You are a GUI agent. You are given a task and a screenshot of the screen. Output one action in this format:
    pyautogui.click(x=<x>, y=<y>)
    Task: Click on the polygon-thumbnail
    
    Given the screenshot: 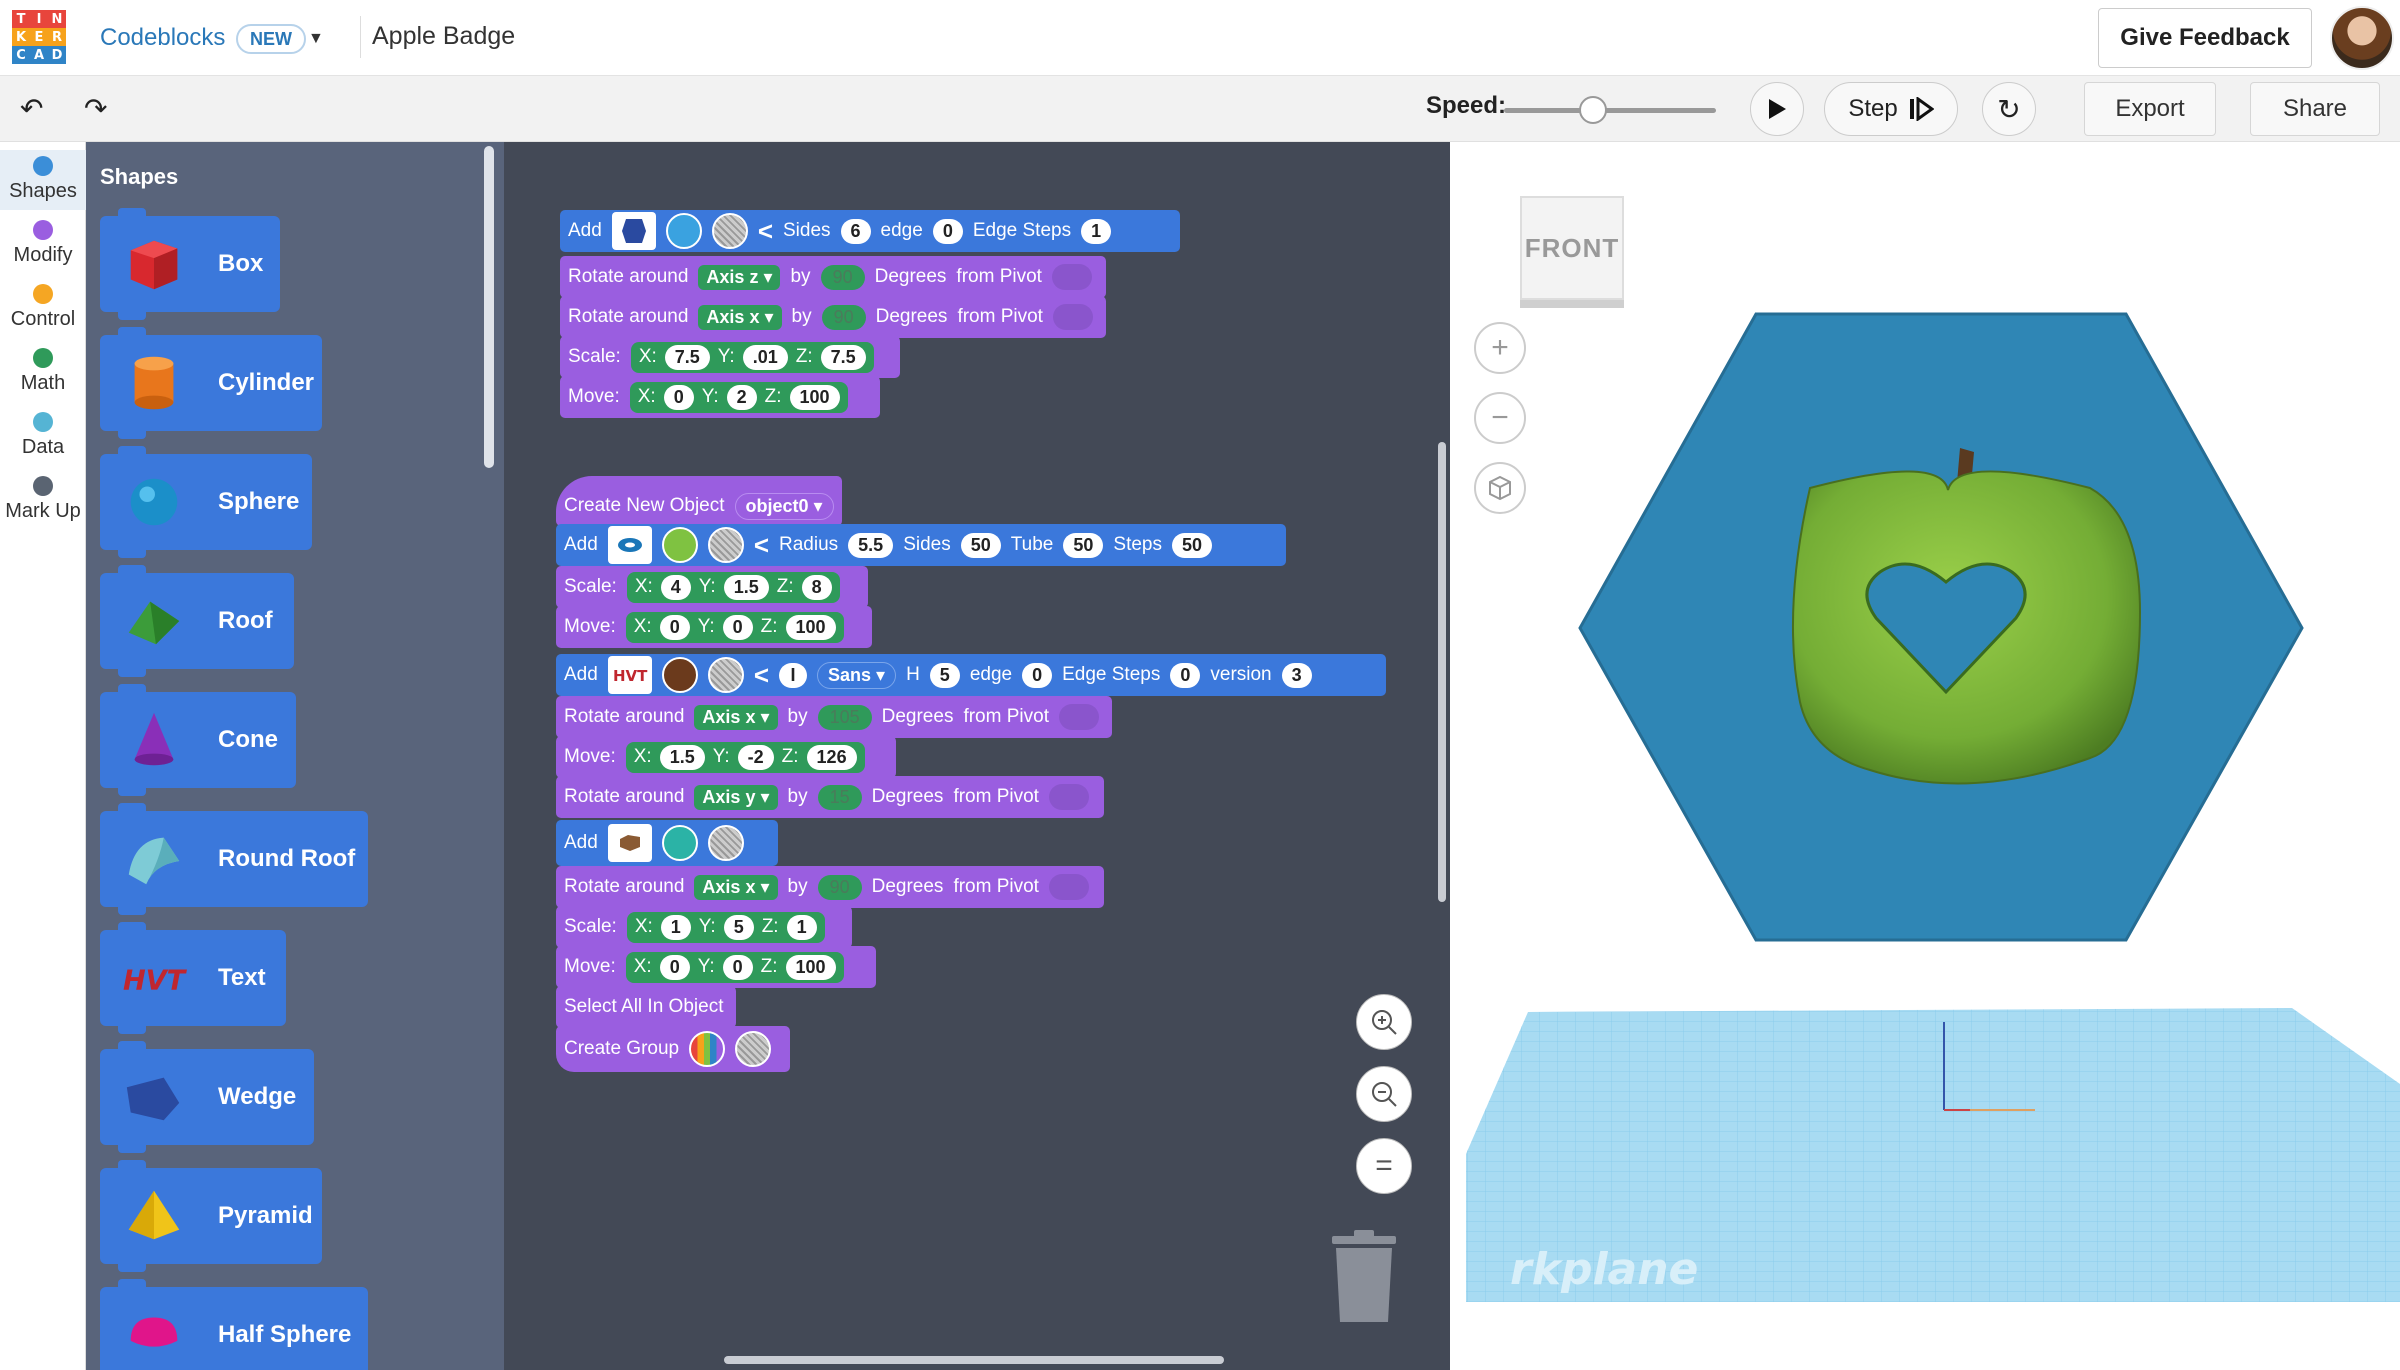 What is the action you would take?
    pyautogui.click(x=633, y=231)
    